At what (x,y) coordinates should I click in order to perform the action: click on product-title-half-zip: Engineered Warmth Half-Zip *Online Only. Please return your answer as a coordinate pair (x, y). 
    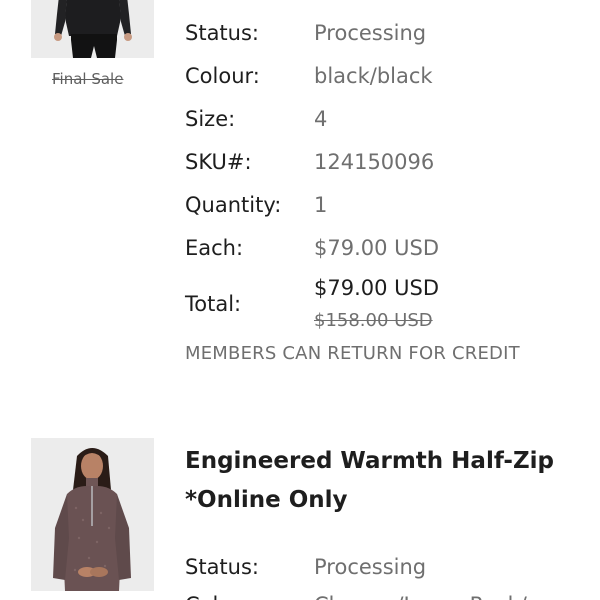
    Looking at the image, I should click on (385, 481).